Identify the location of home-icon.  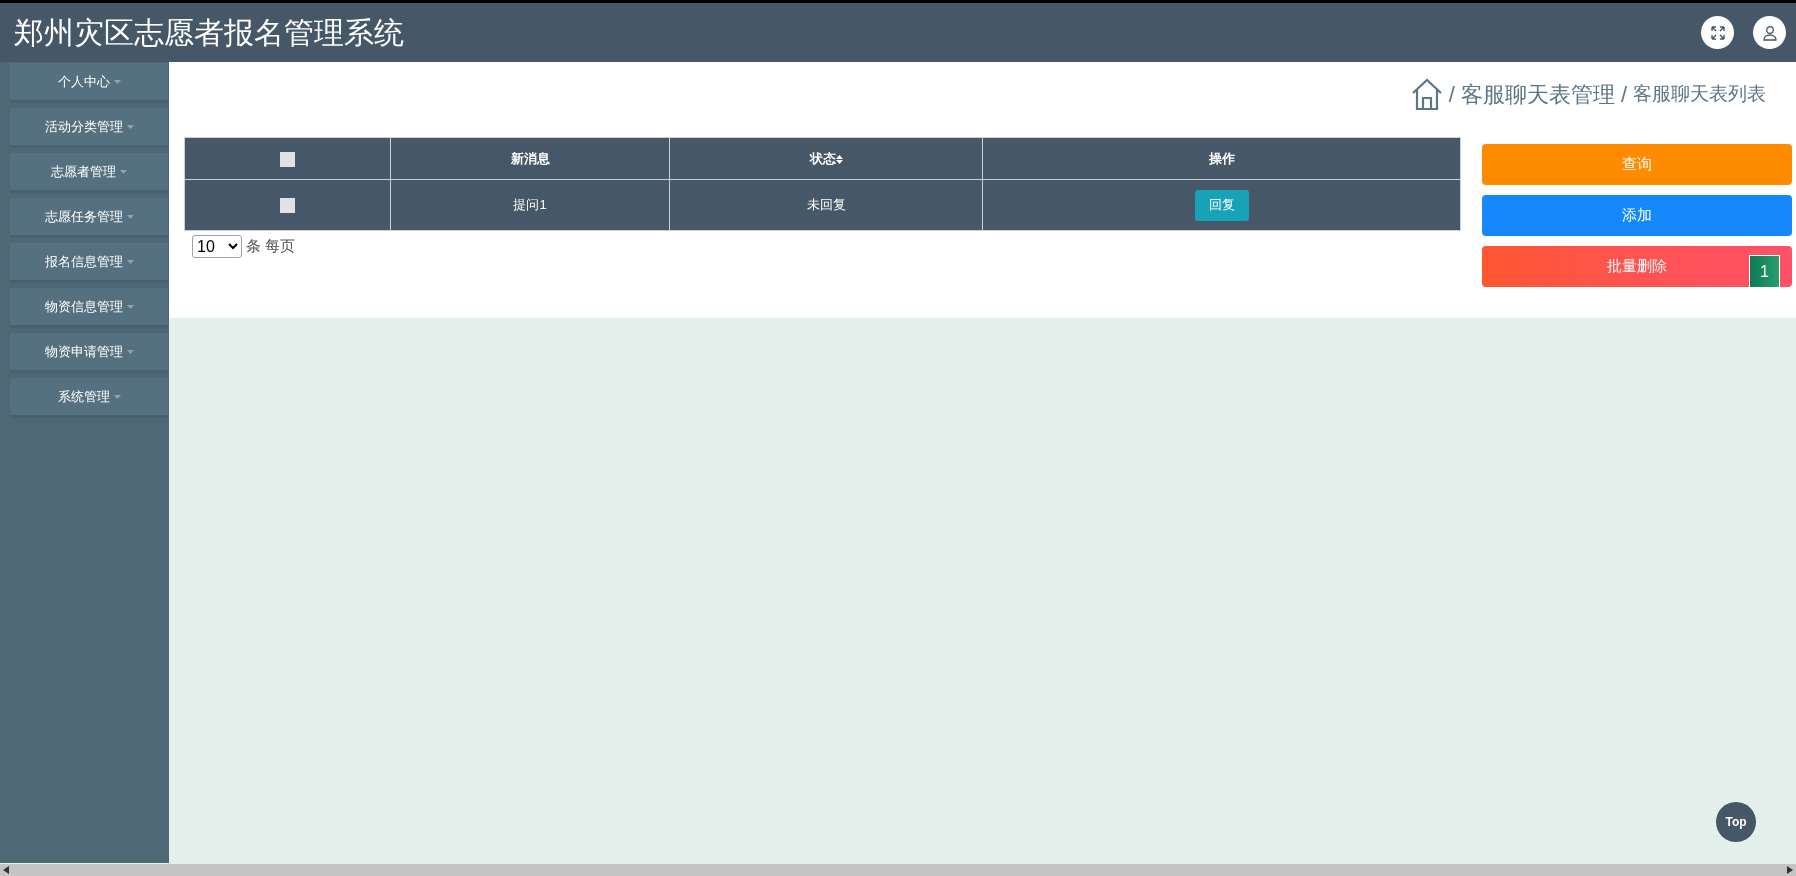
(1426, 94).